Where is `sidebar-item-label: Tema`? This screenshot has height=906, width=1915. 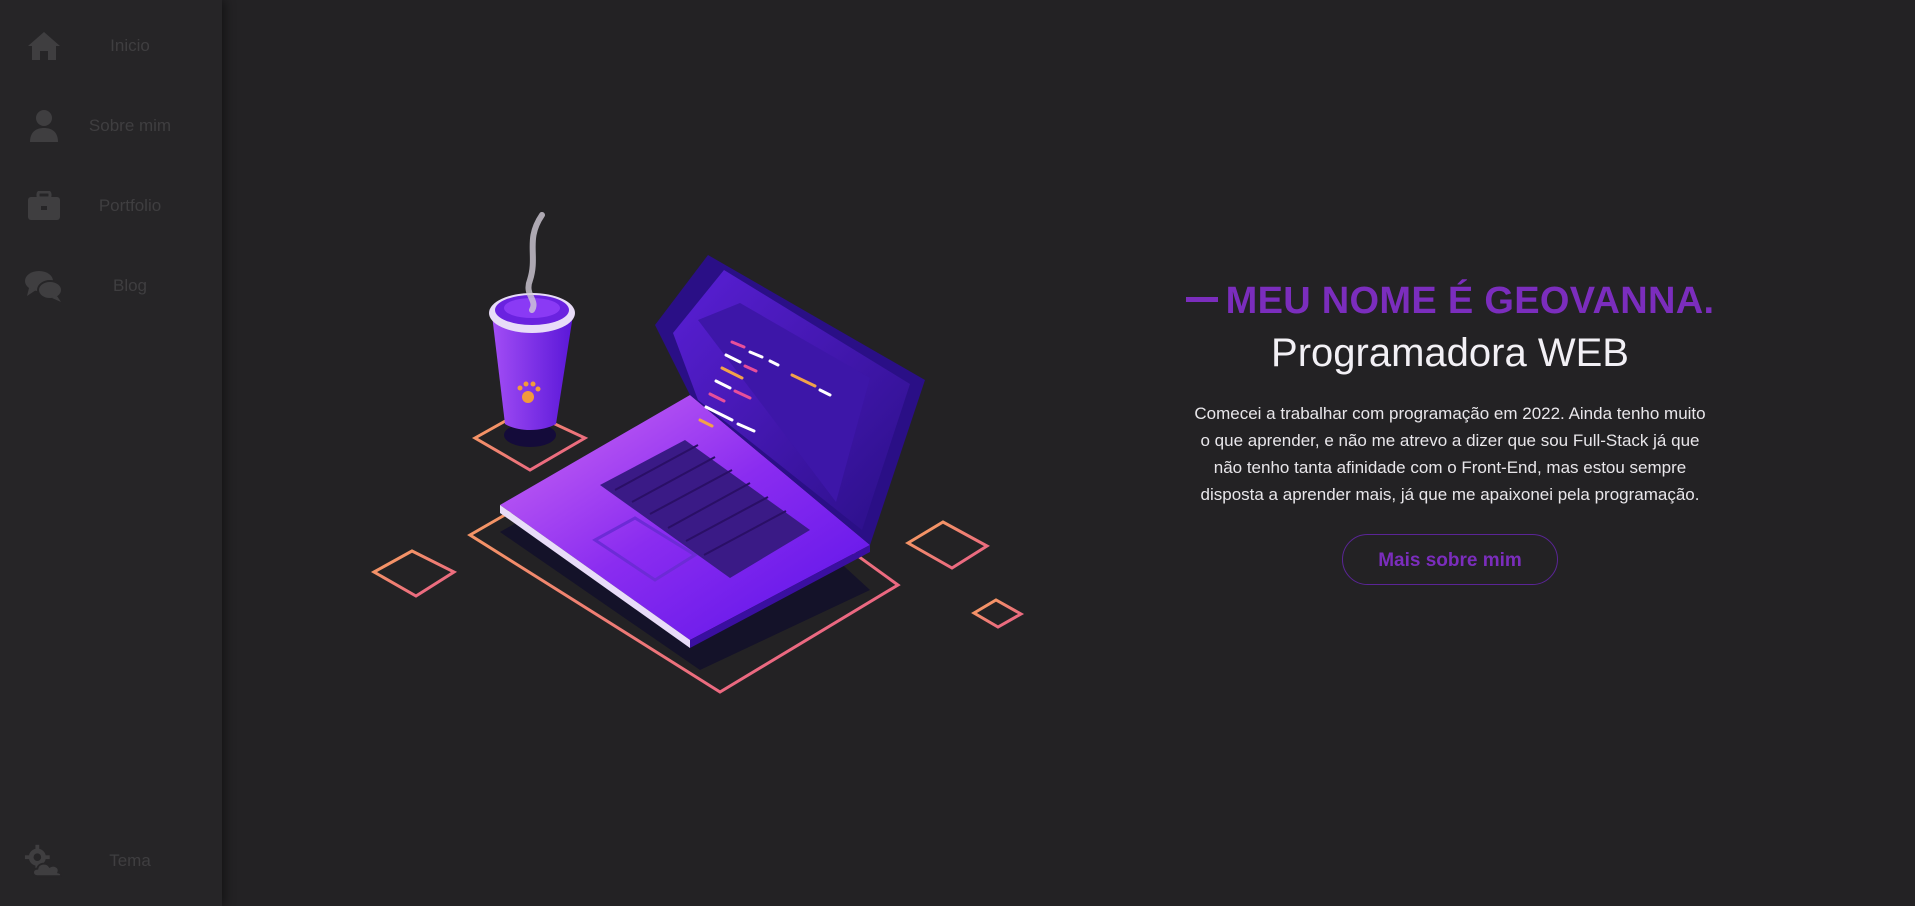 sidebar-item-label: Tema is located at coordinates (130, 860).